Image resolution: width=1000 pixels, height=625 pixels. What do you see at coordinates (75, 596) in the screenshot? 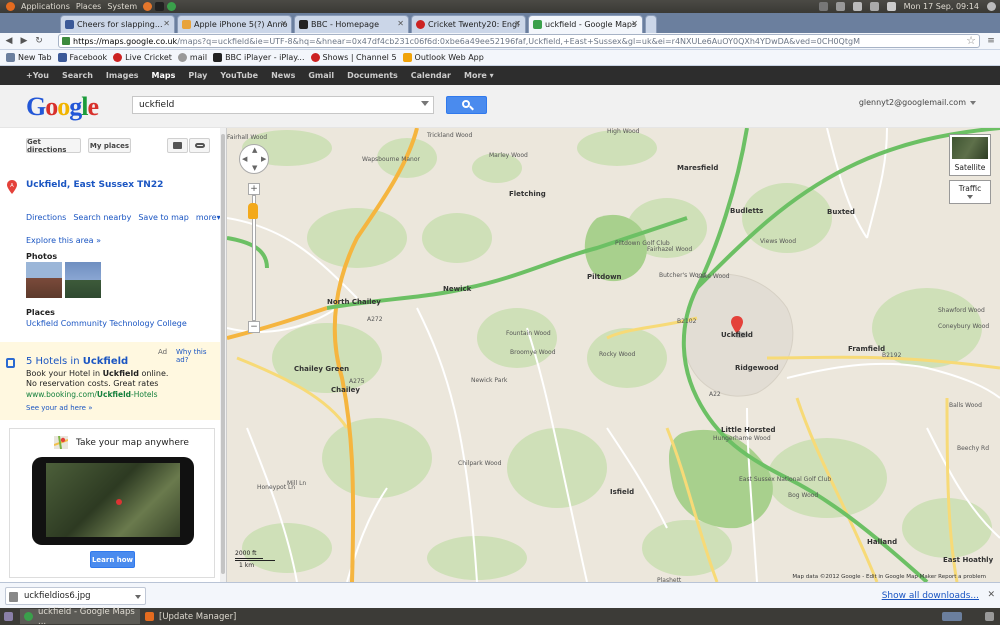
I see `download-item: uckfieldios6.jpg` at bounding box center [75, 596].